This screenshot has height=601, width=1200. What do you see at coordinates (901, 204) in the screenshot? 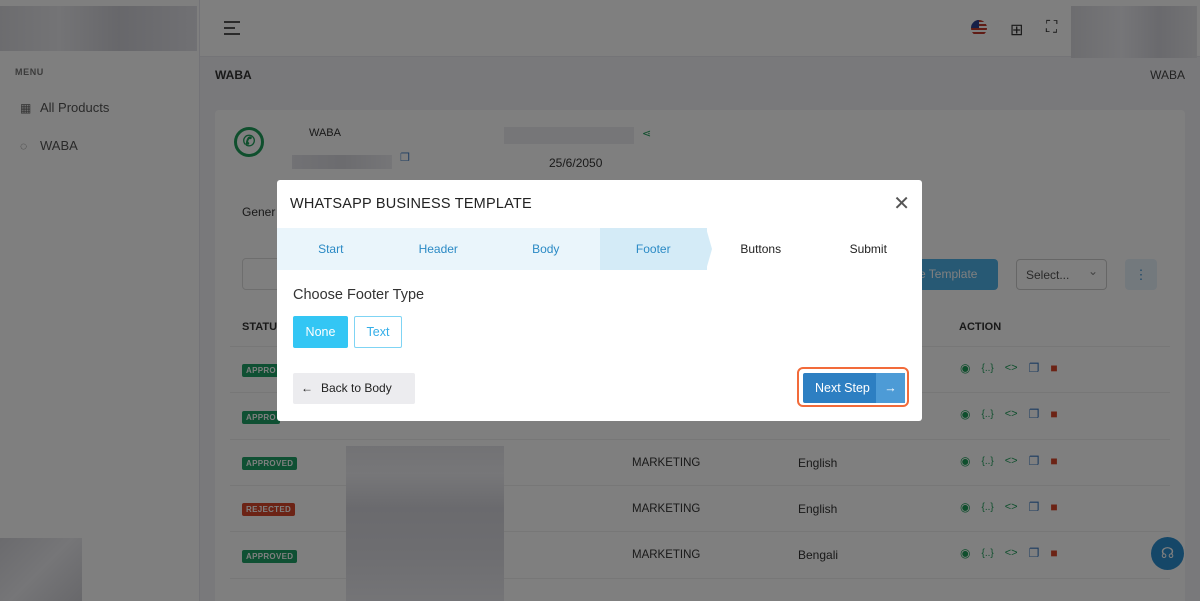
I see `close-icon: ✕` at bounding box center [901, 204].